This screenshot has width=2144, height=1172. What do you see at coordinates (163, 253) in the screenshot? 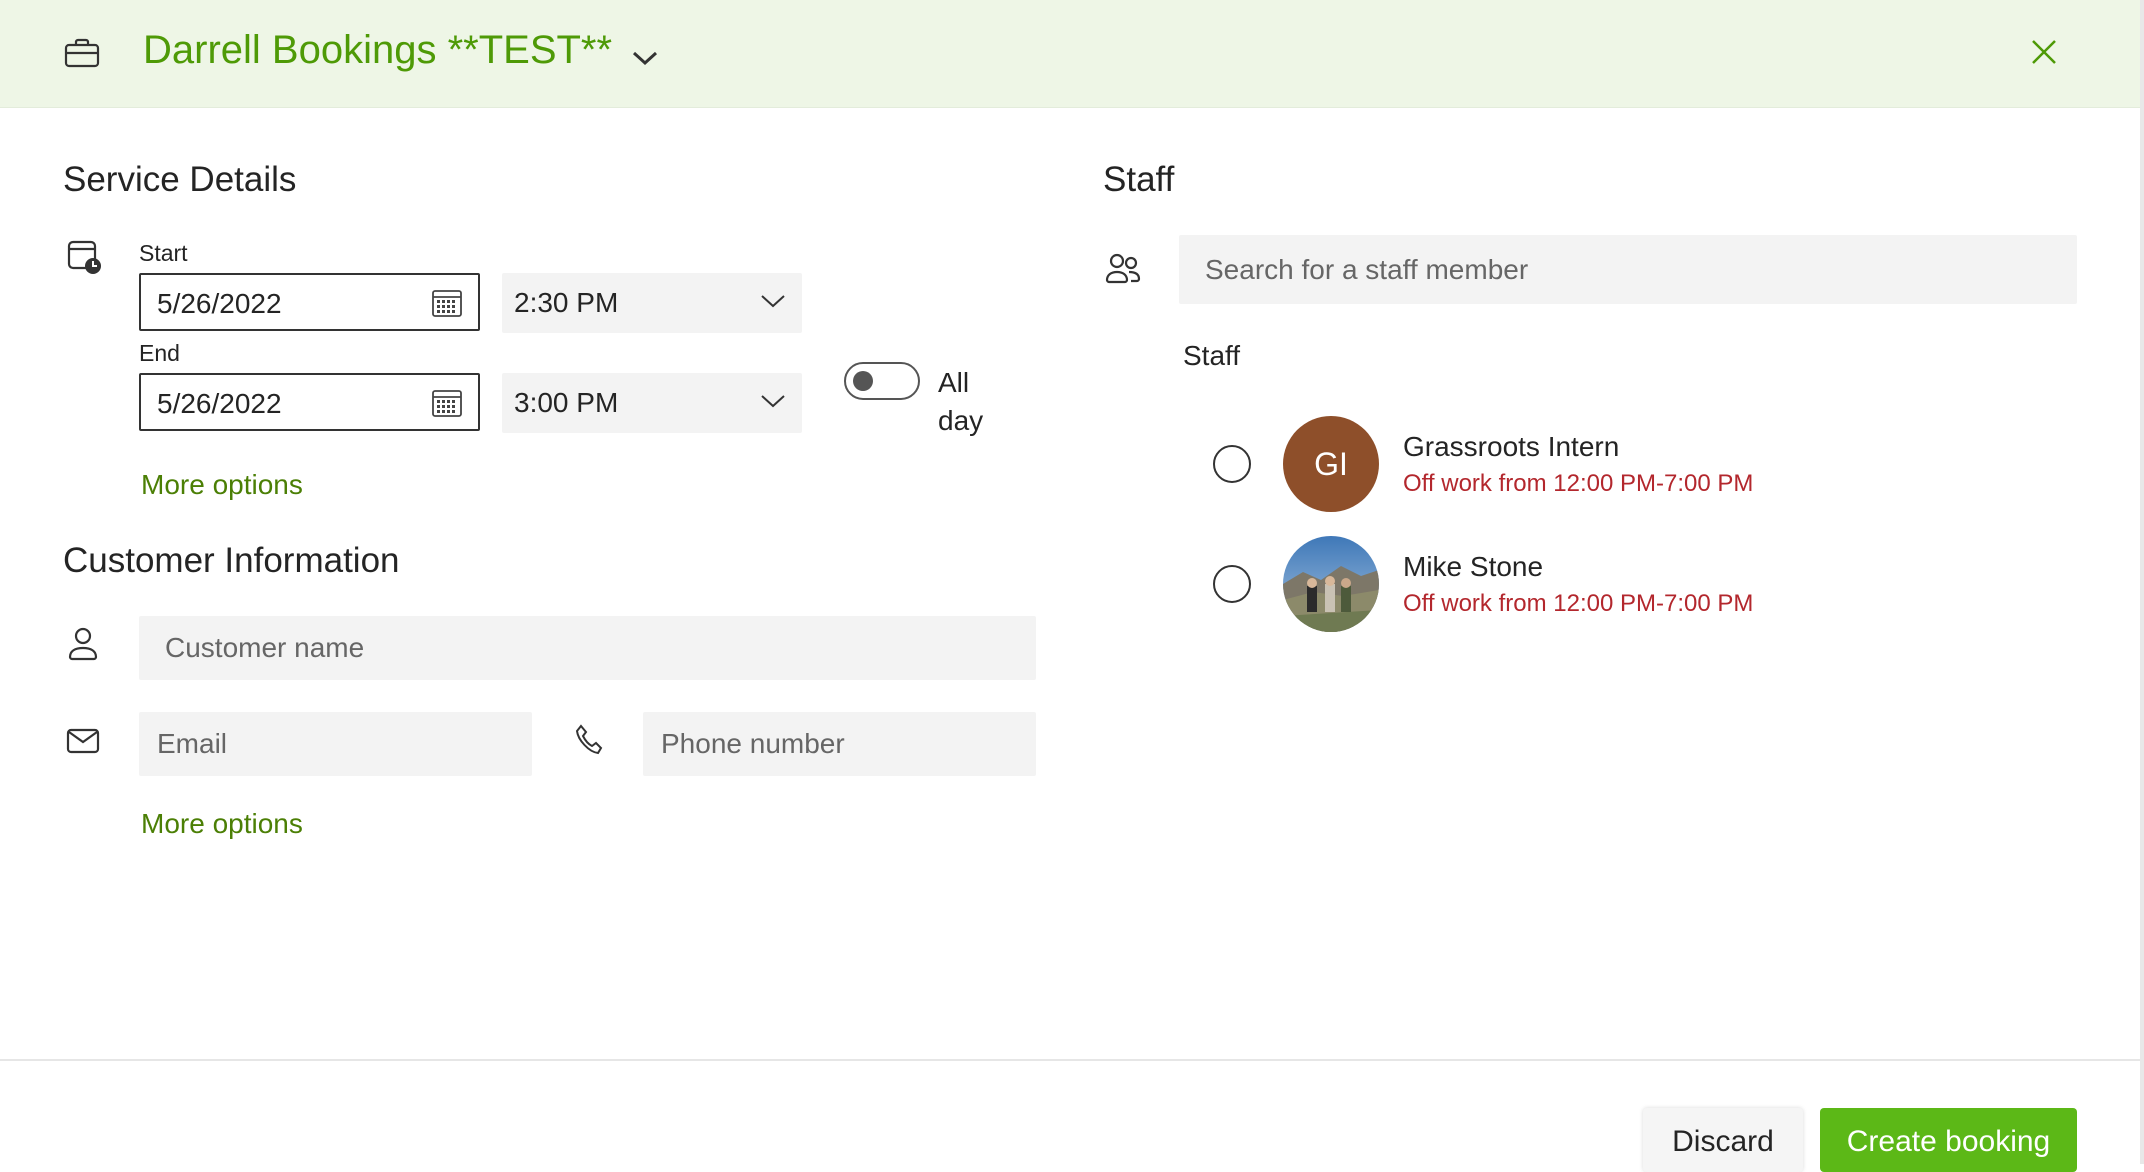
I see `start-label: Start` at bounding box center [163, 253].